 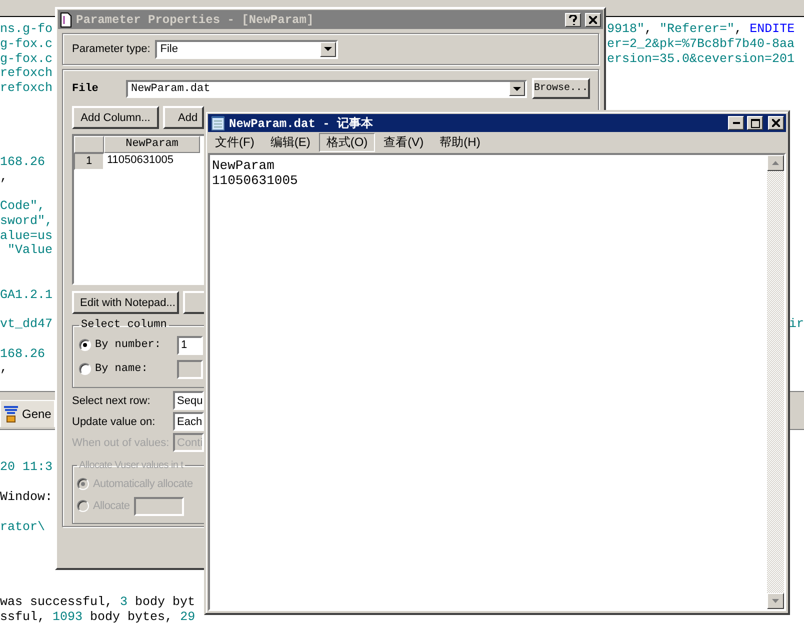 What do you see at coordinates (23, 527) in the screenshot?
I see `output-text: rator\` at bounding box center [23, 527].